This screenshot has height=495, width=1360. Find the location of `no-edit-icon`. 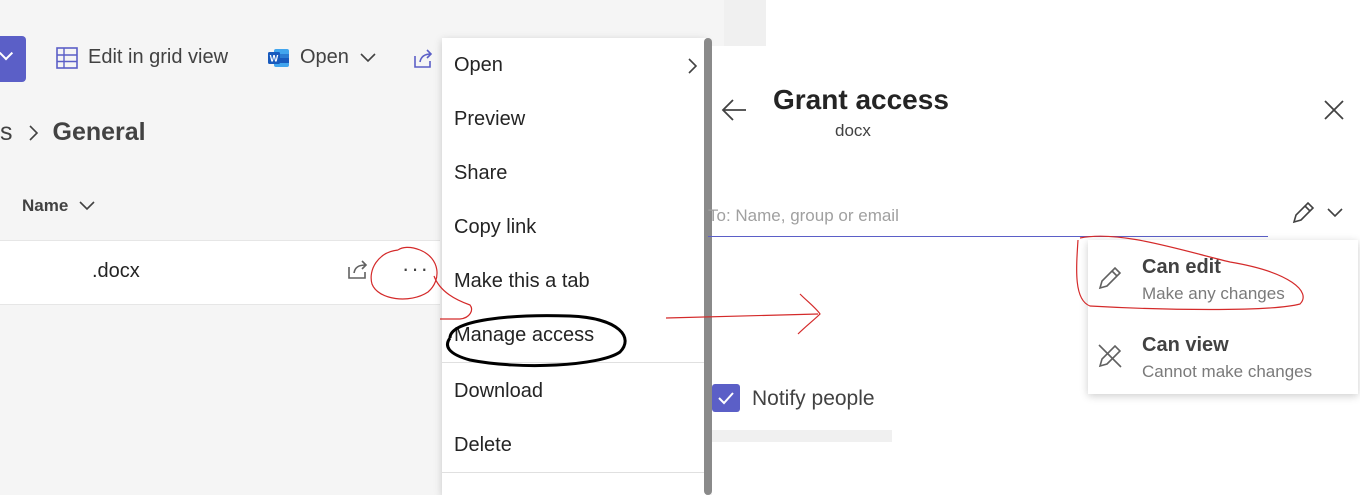

no-edit-icon is located at coordinates (1110, 358).